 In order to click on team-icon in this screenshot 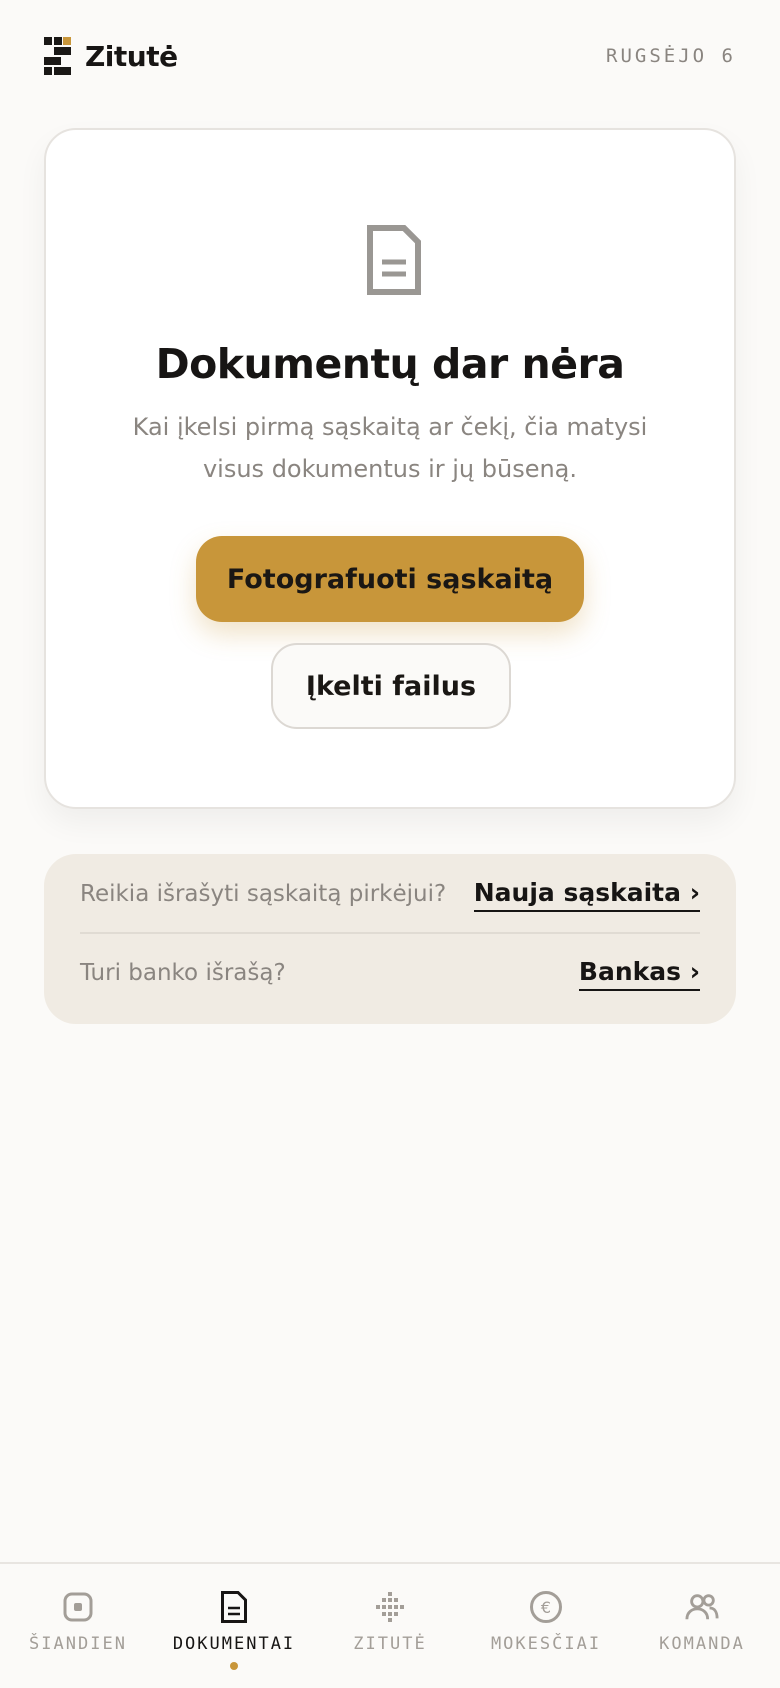, I will do `click(702, 1607)`.